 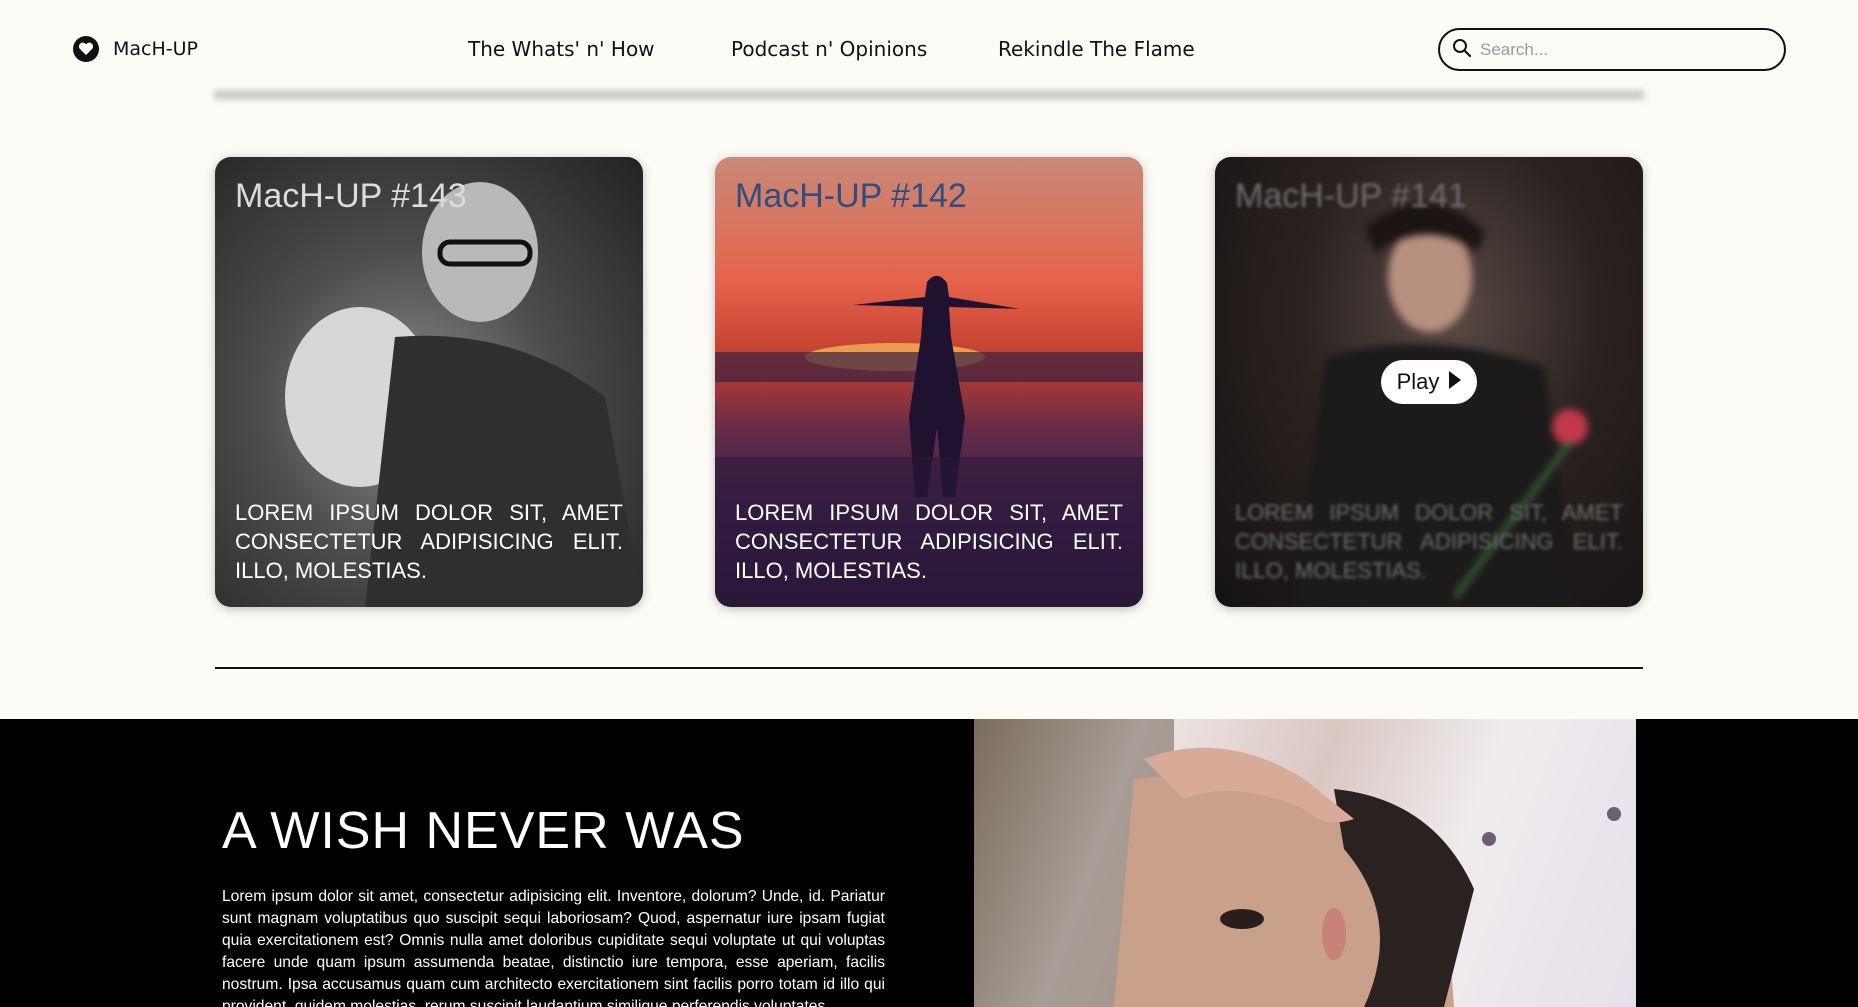 I want to click on search-box, so click(x=1612, y=49).